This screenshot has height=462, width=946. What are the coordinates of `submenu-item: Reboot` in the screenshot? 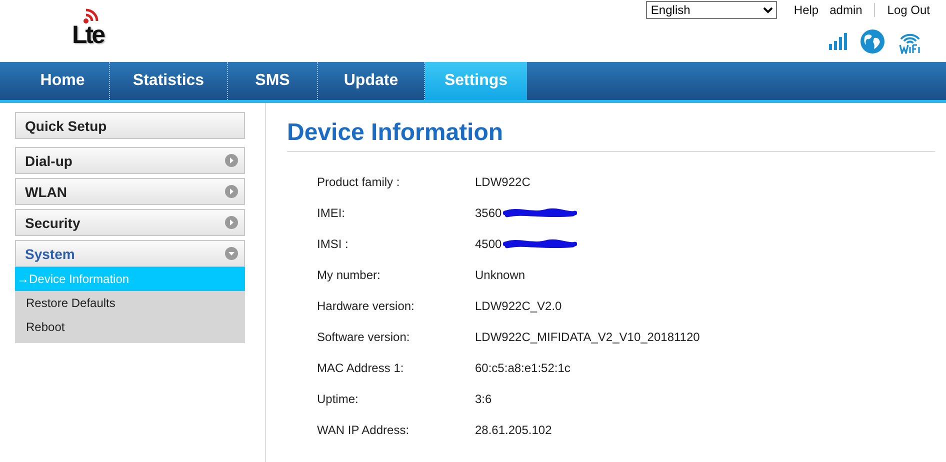 It's located at (130, 327).